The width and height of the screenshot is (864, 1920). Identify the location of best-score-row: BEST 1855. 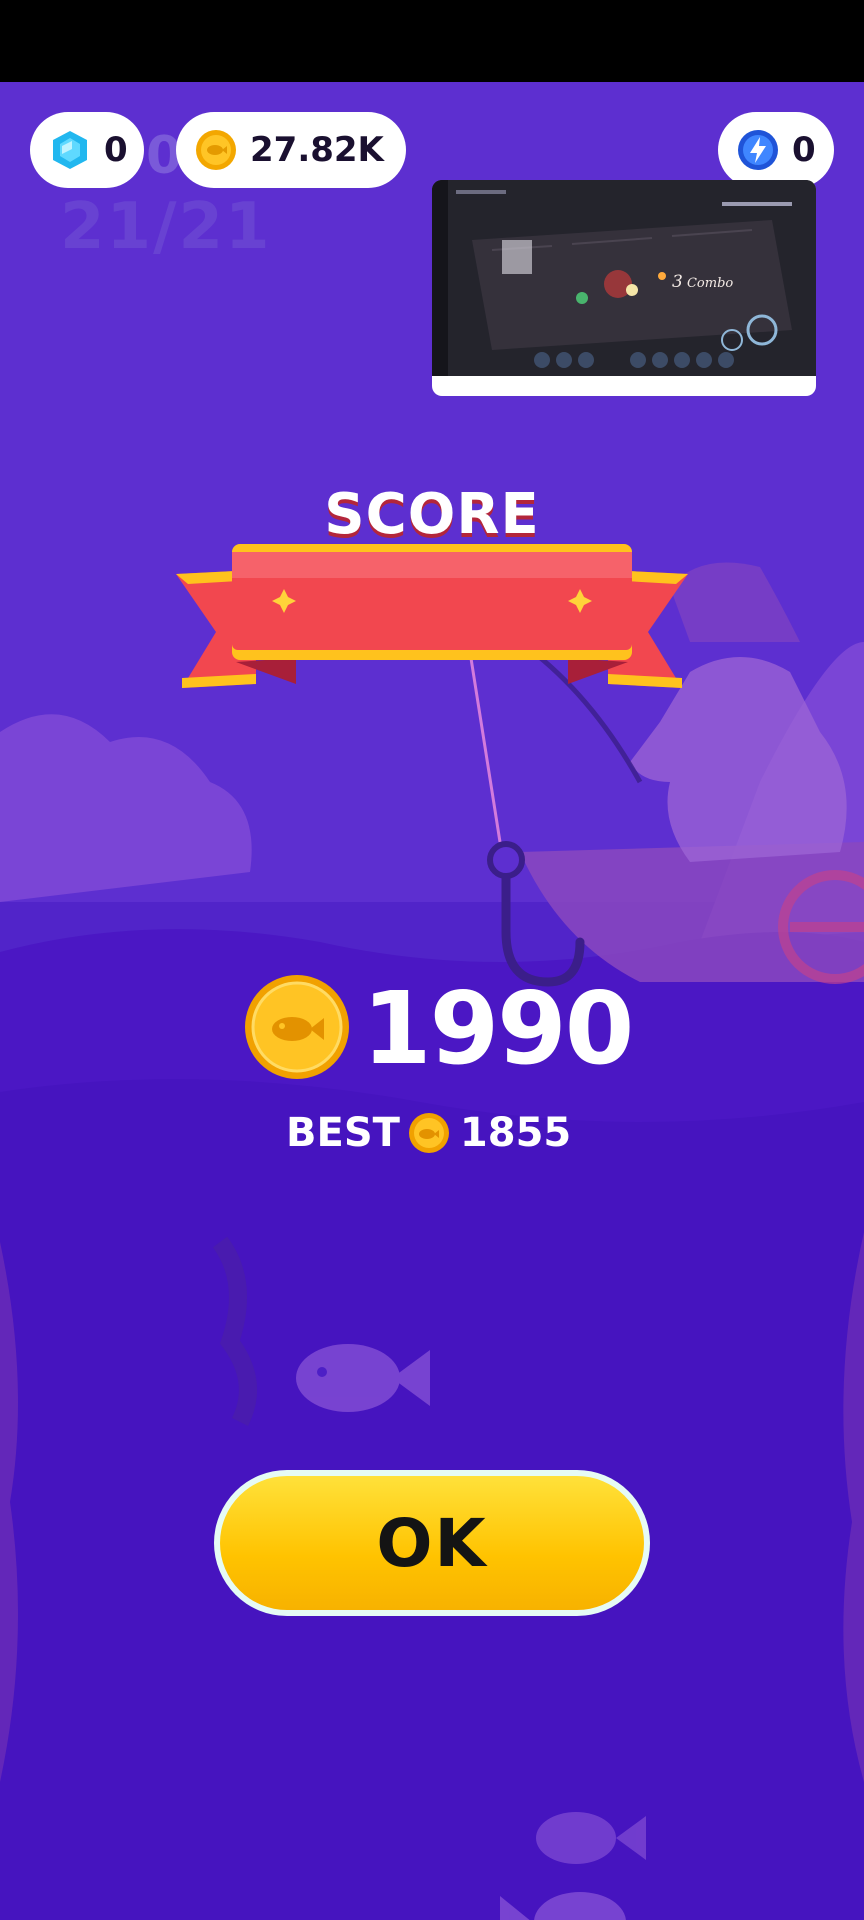
(428, 1133).